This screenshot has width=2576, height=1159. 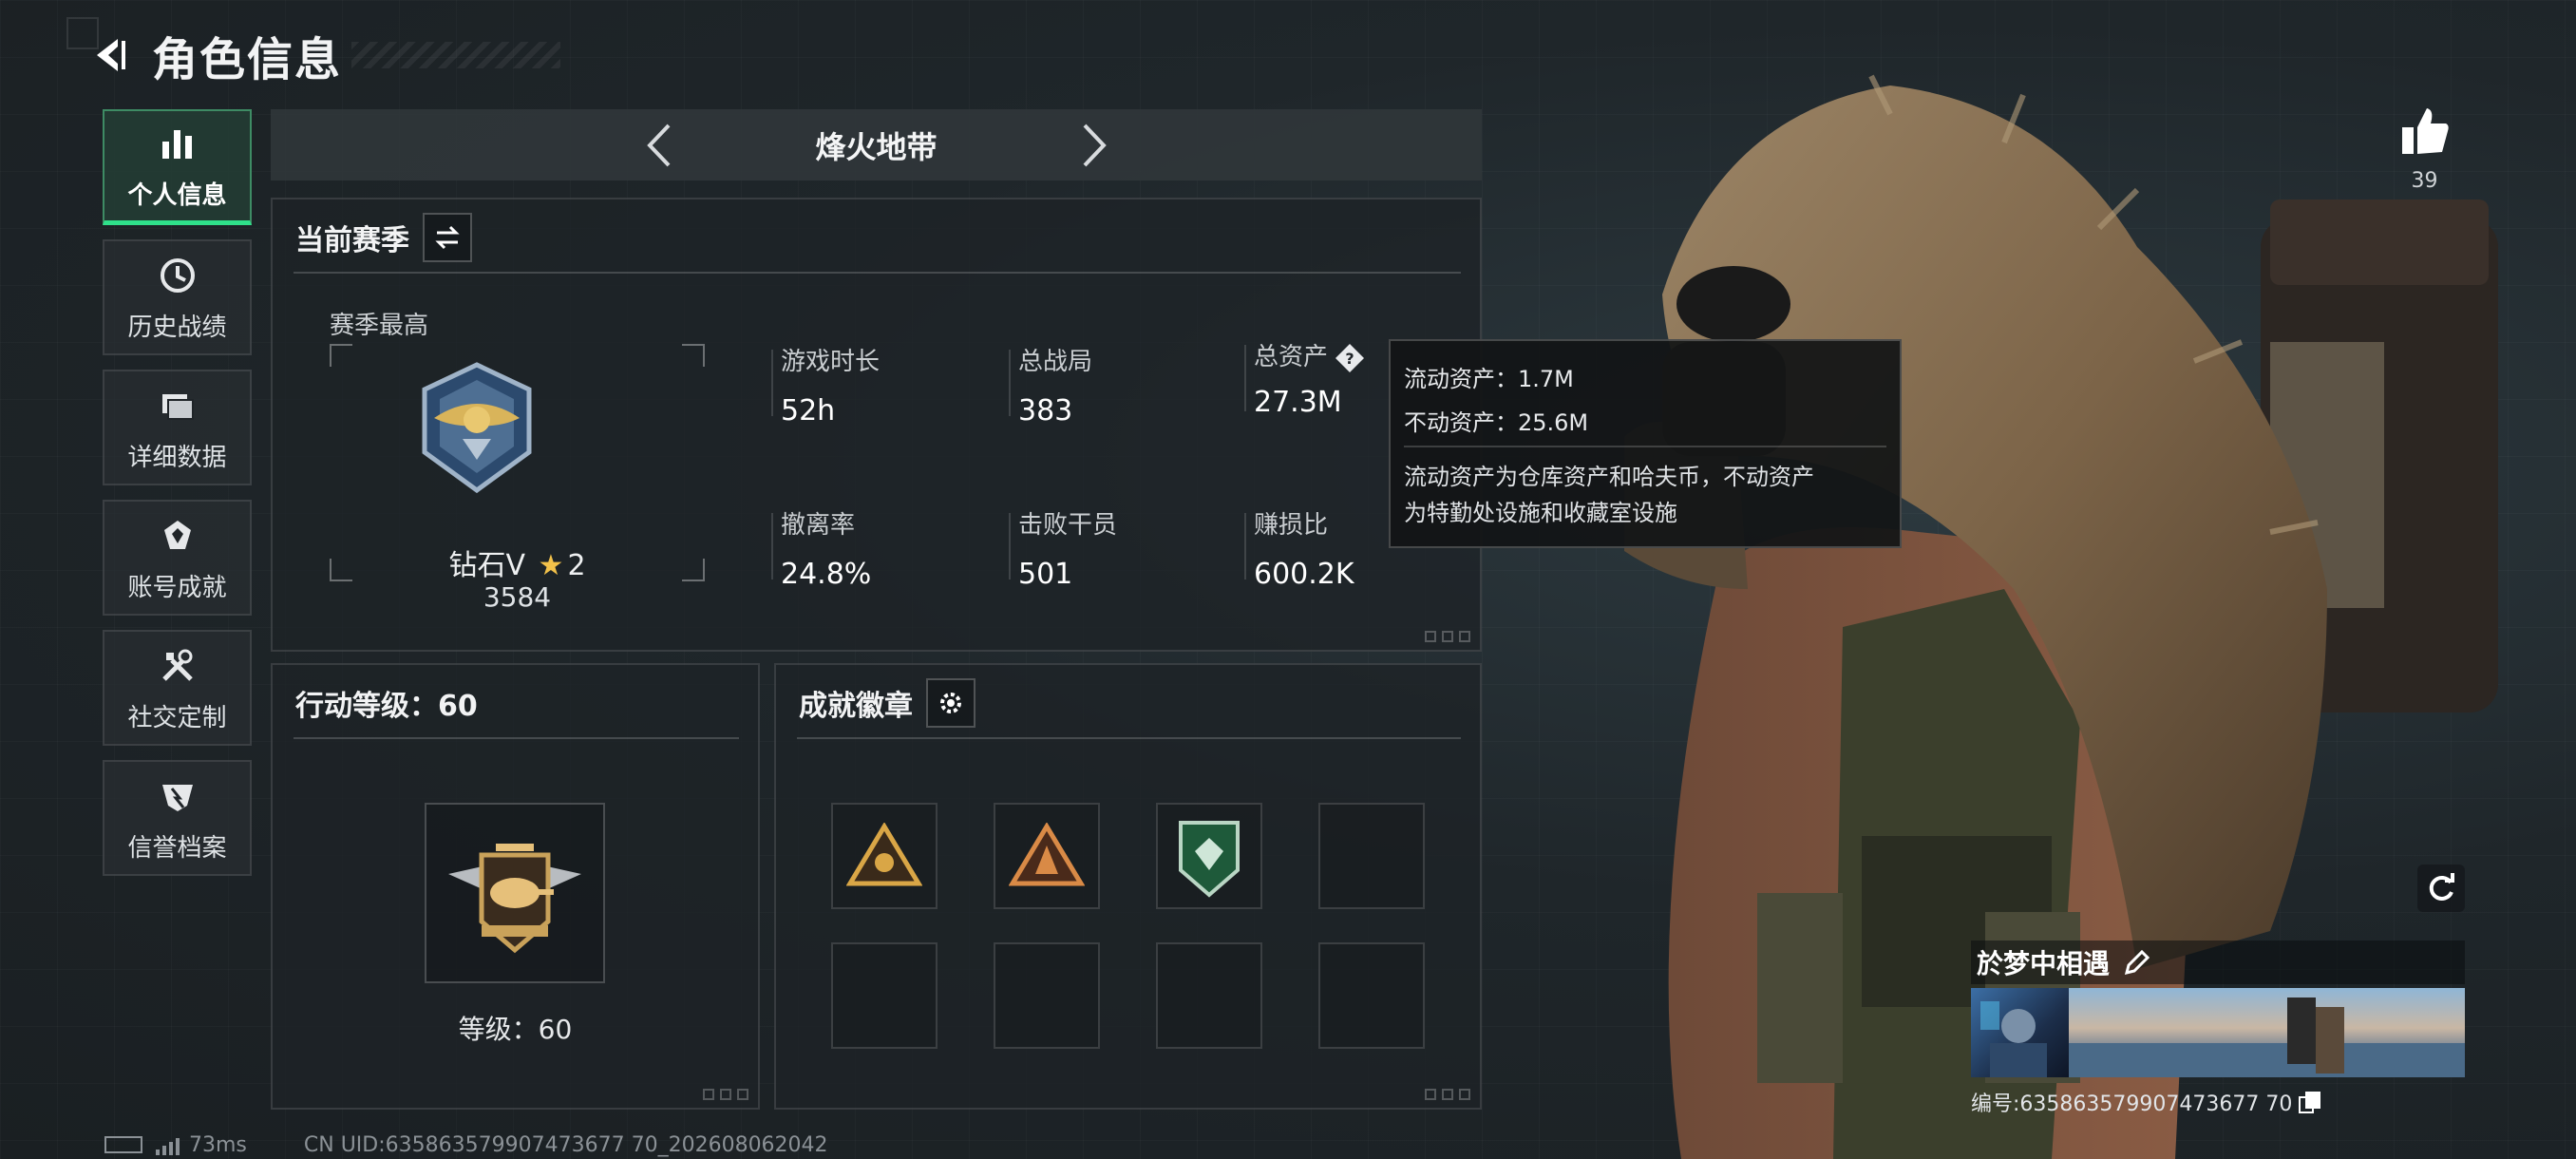 I want to click on player-name: 於梦中相遇, so click(x=2044, y=963).